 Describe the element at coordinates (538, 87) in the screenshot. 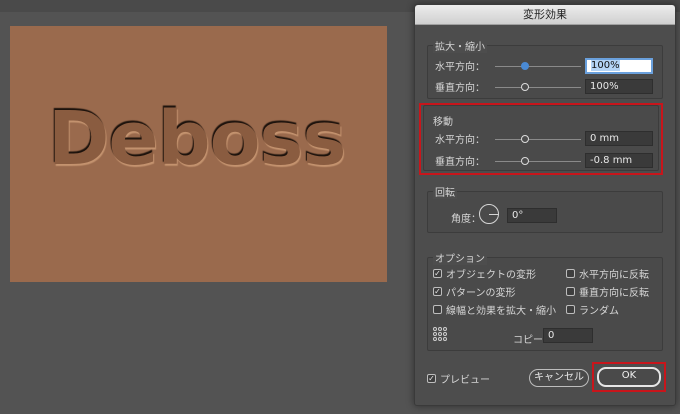

I see `scale-vertical-slider` at that location.